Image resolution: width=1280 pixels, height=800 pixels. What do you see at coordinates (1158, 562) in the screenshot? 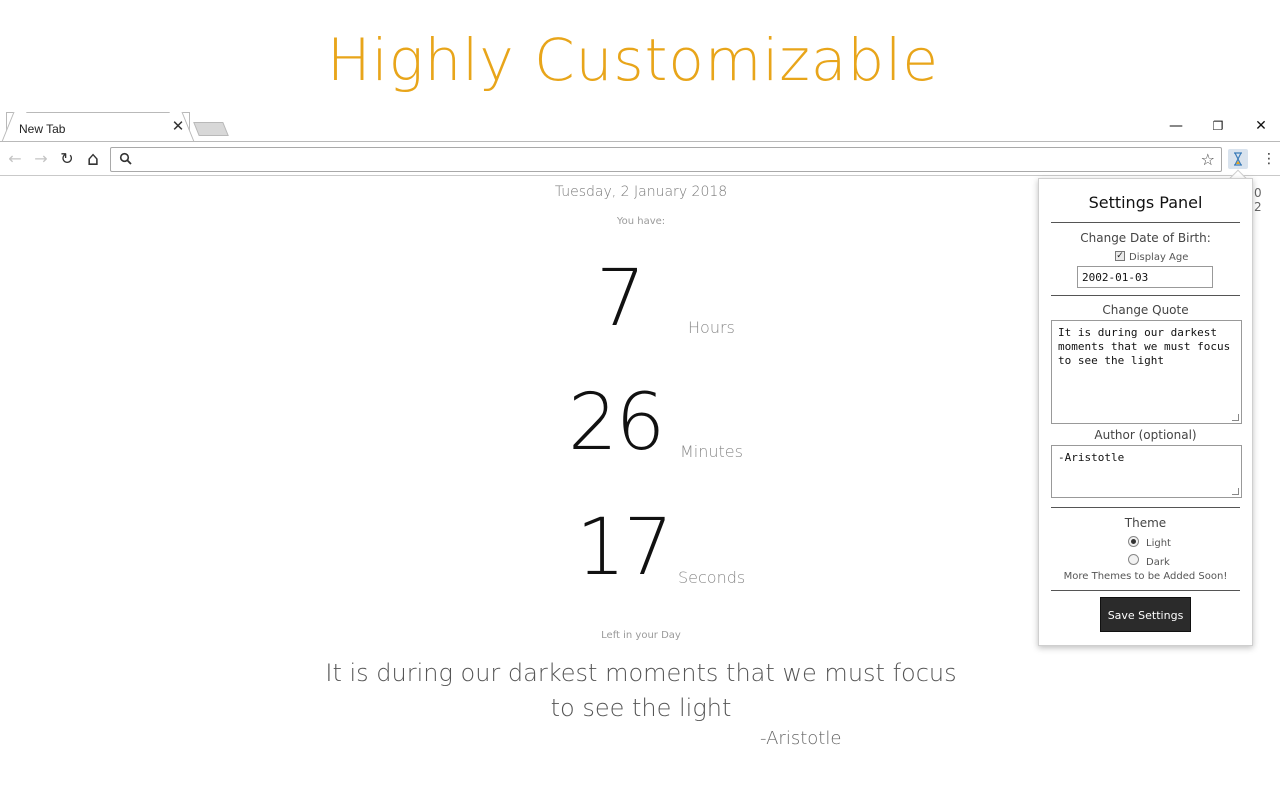
I see `theme-option-dark: Dark` at bounding box center [1158, 562].